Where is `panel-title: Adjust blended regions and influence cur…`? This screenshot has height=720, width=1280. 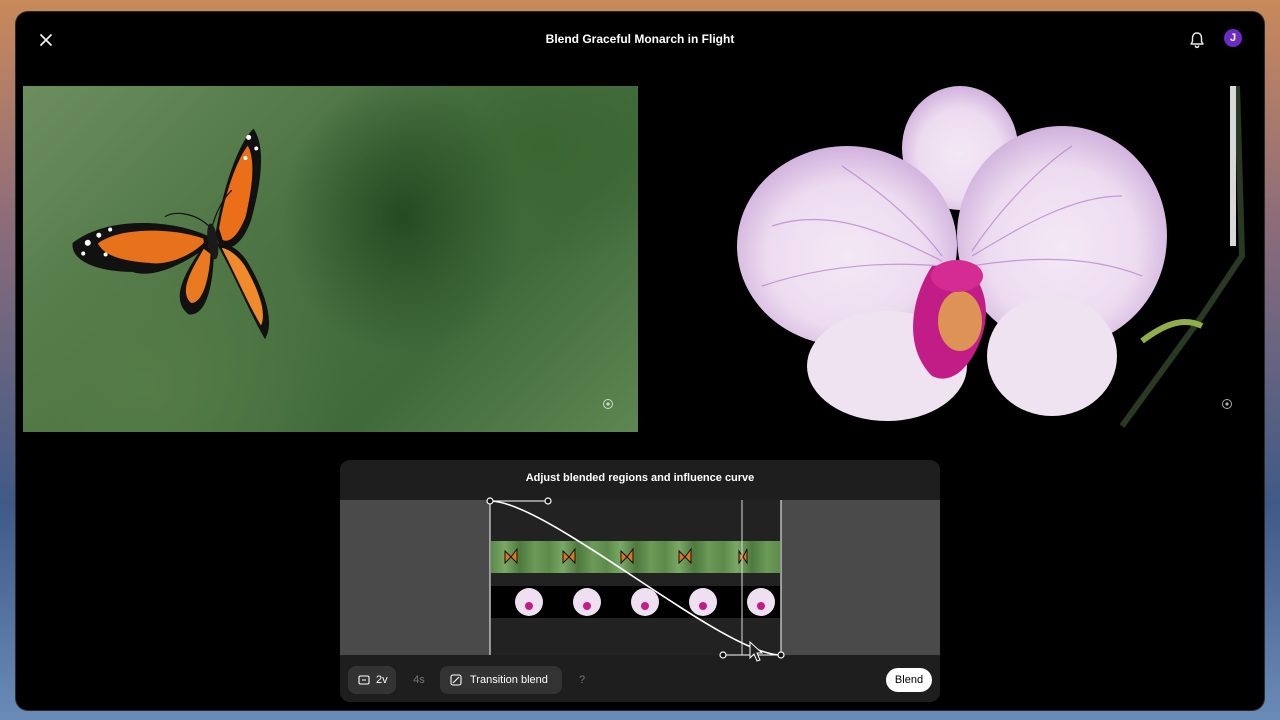 panel-title: Adjust blended regions and influence cur… is located at coordinates (640, 478).